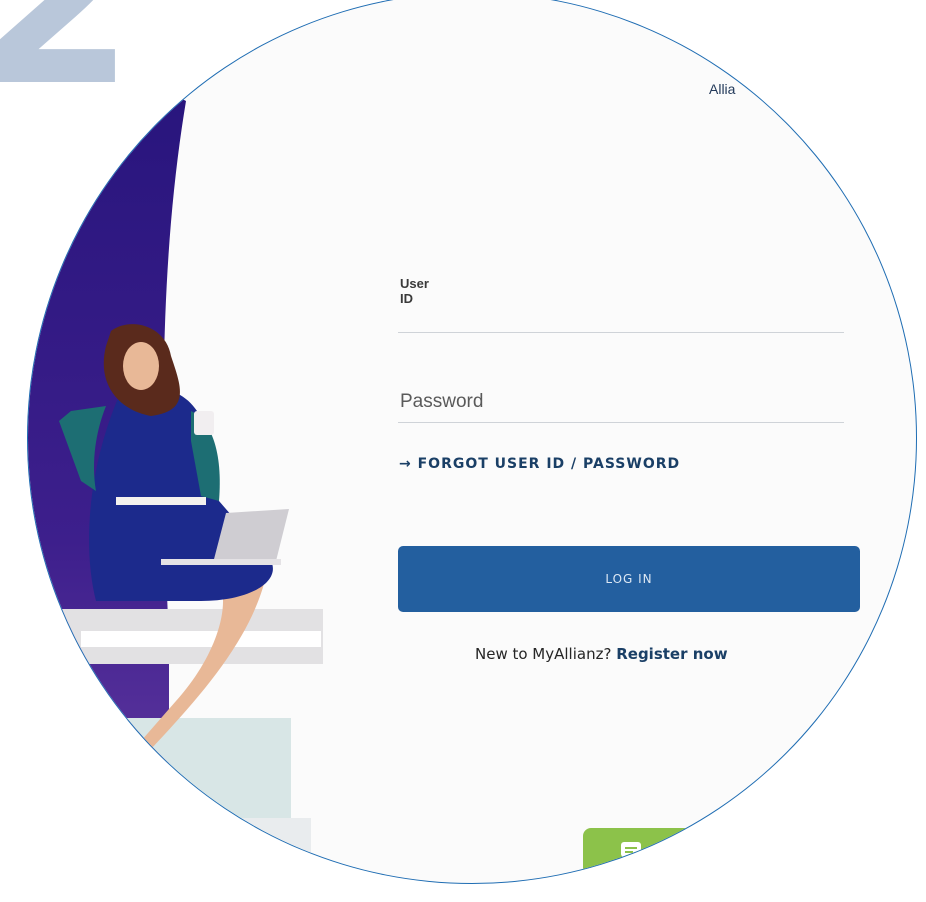 The height and width of the screenshot is (902, 926). I want to click on register-prompt: New to MyAllianz?, so click(543, 654).